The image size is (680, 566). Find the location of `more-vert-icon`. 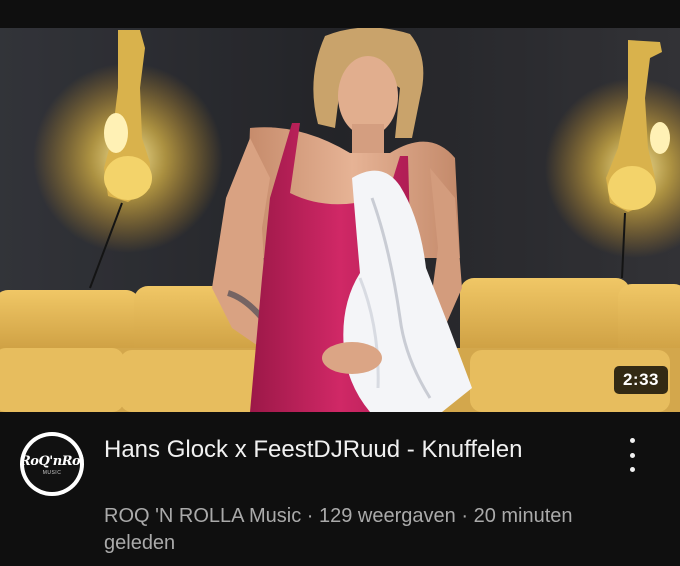

more-vert-icon is located at coordinates (632, 455).